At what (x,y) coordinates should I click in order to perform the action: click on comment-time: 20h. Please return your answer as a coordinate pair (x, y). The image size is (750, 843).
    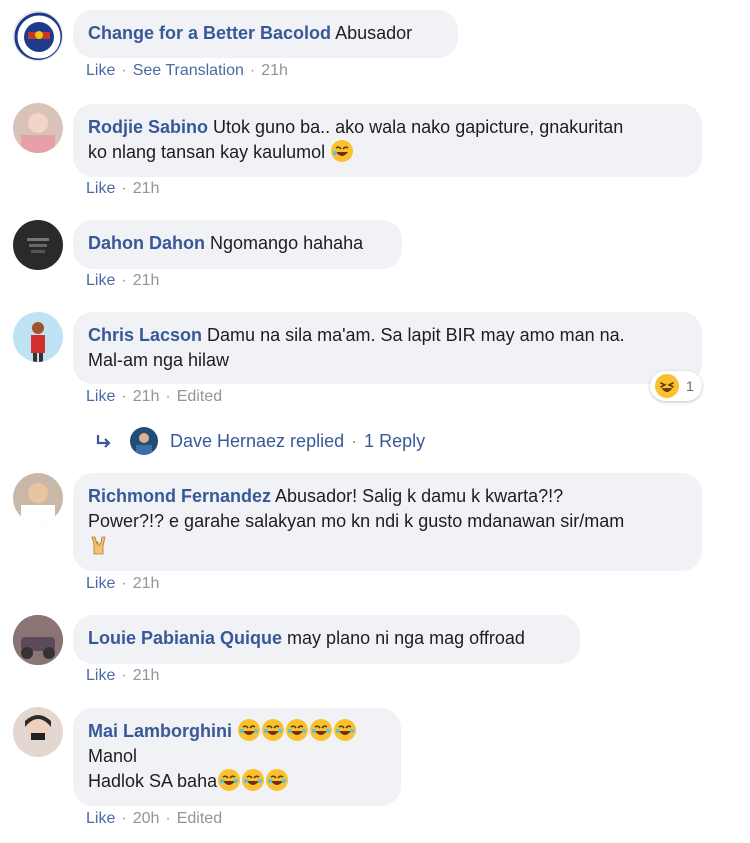
    Looking at the image, I should click on (146, 818).